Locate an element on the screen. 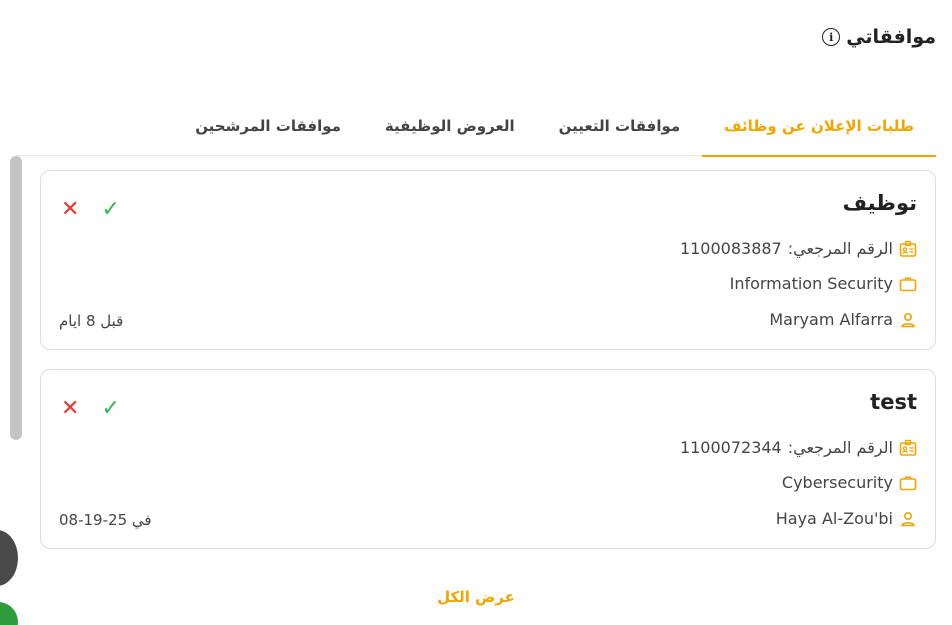 This screenshot has width=952, height=625. reference-row: الرقم المرجعي: 1100072344 is located at coordinates (798, 447).